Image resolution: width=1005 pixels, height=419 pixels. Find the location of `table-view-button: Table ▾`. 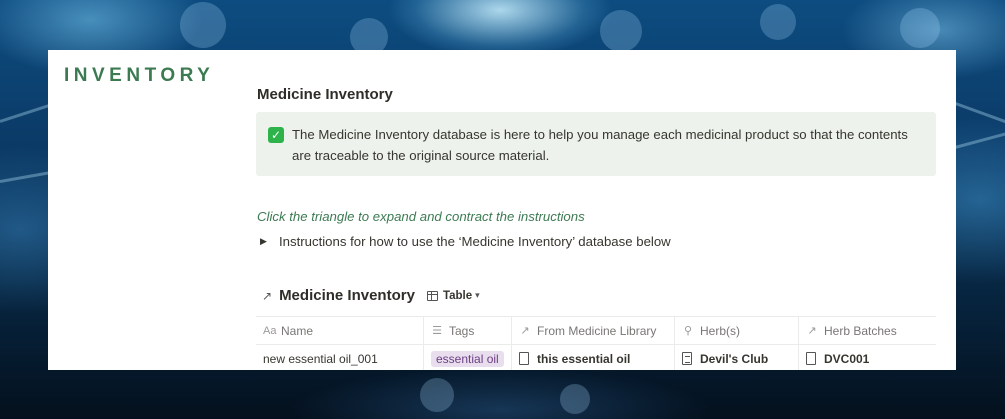

table-view-button: Table ▾ is located at coordinates (453, 295).